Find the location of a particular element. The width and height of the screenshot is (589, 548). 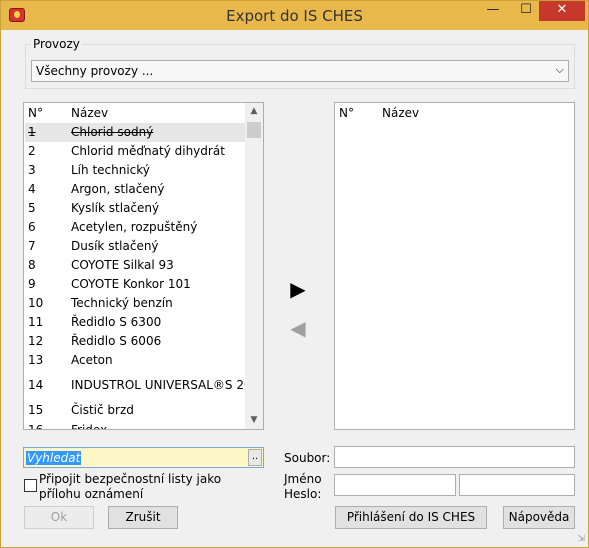

scroll-up-icon: ▲ is located at coordinates (254, 111).